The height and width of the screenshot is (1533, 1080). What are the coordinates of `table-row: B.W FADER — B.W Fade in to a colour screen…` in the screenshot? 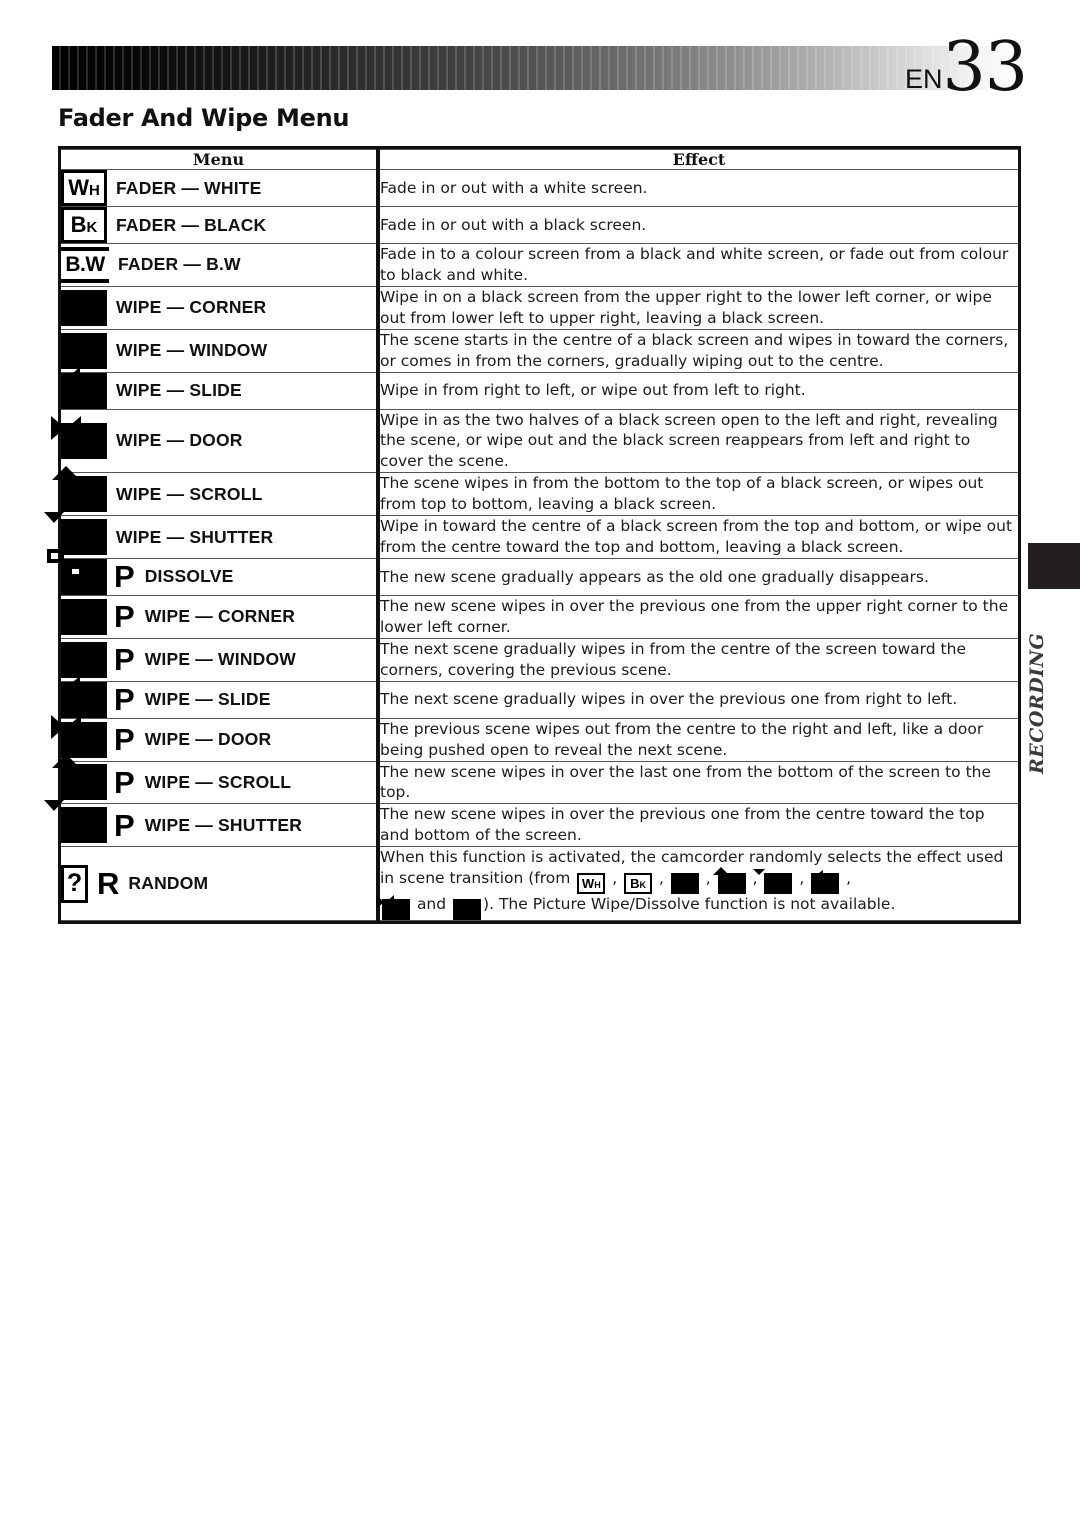 It's located at (539, 265).